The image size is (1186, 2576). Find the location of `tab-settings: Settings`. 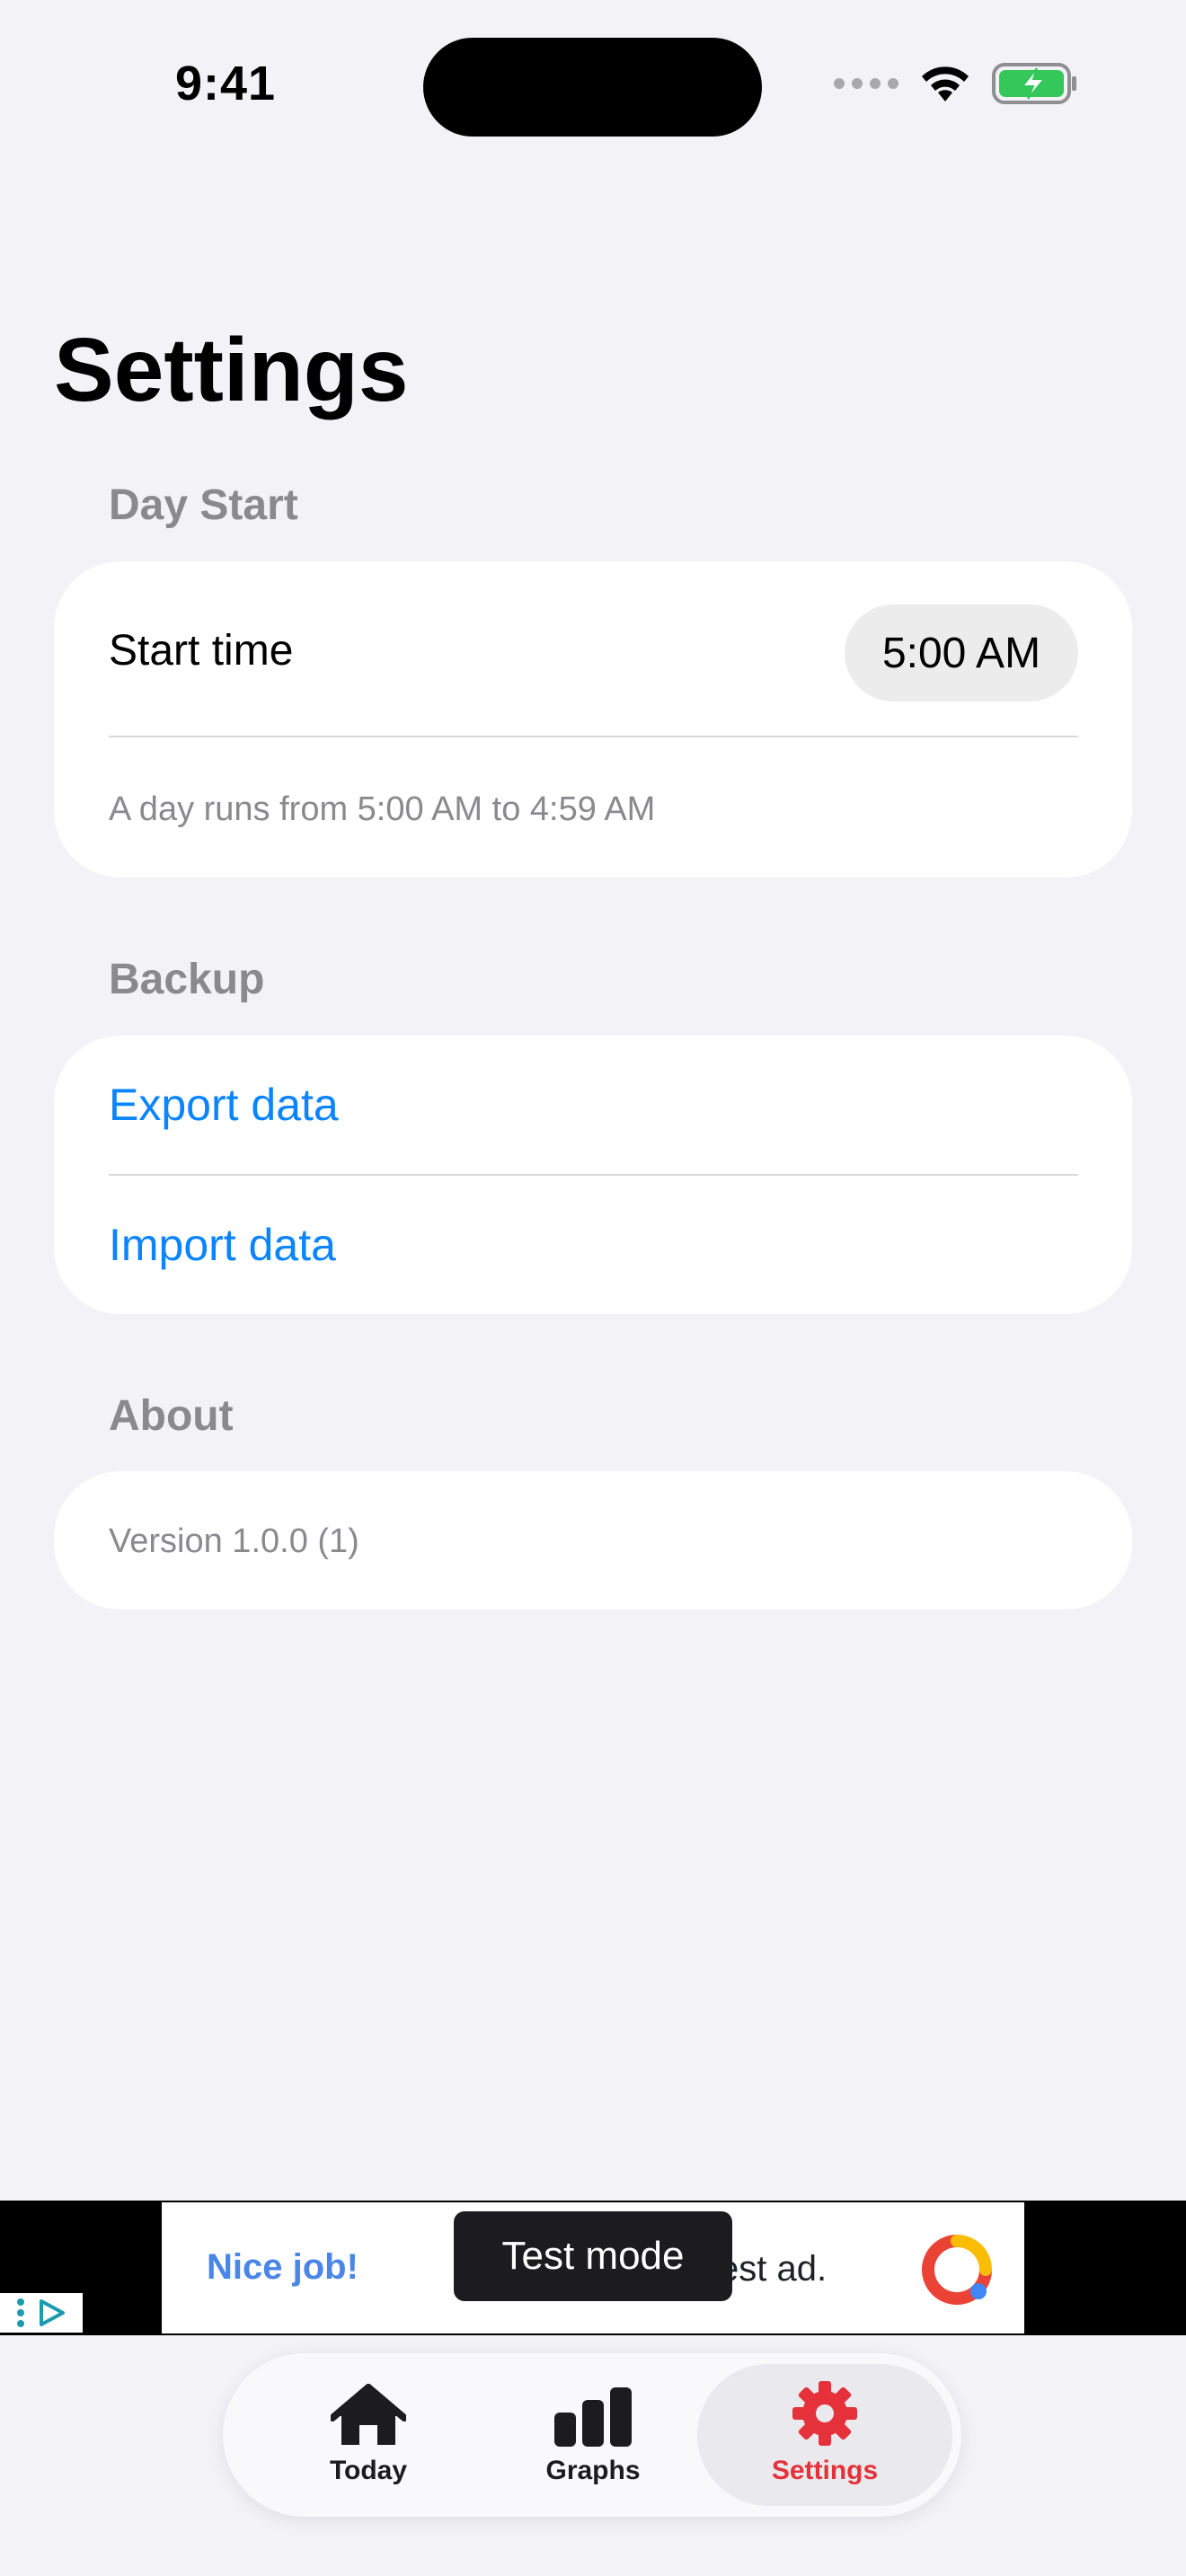

tab-settings: Settings is located at coordinates (824, 2435).